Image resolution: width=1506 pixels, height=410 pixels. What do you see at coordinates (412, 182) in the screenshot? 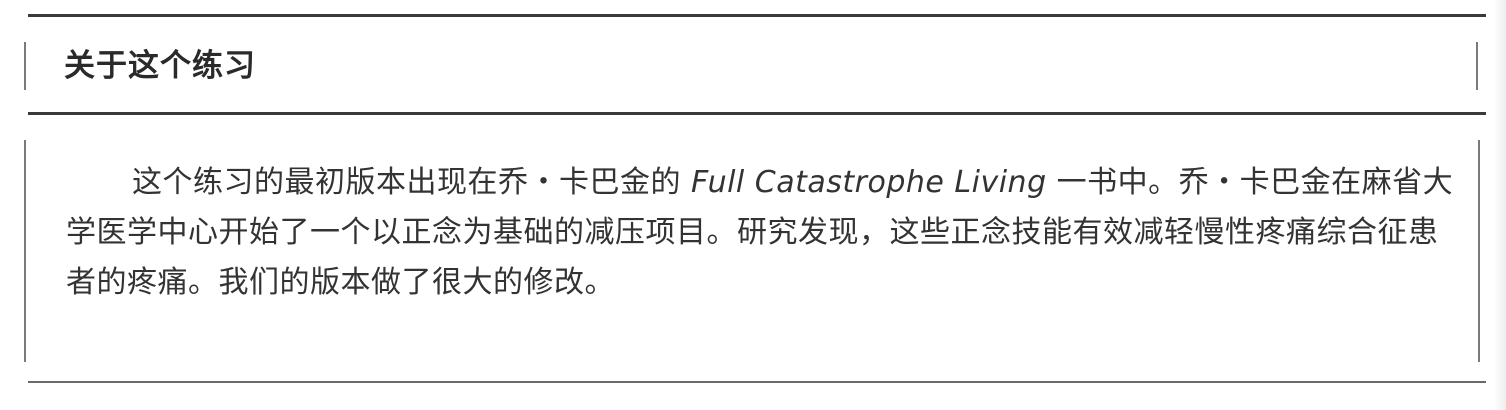
I see `body-text-part-1: 这个练习的最初版本出现在乔・卡巴金的` at bounding box center [412, 182].